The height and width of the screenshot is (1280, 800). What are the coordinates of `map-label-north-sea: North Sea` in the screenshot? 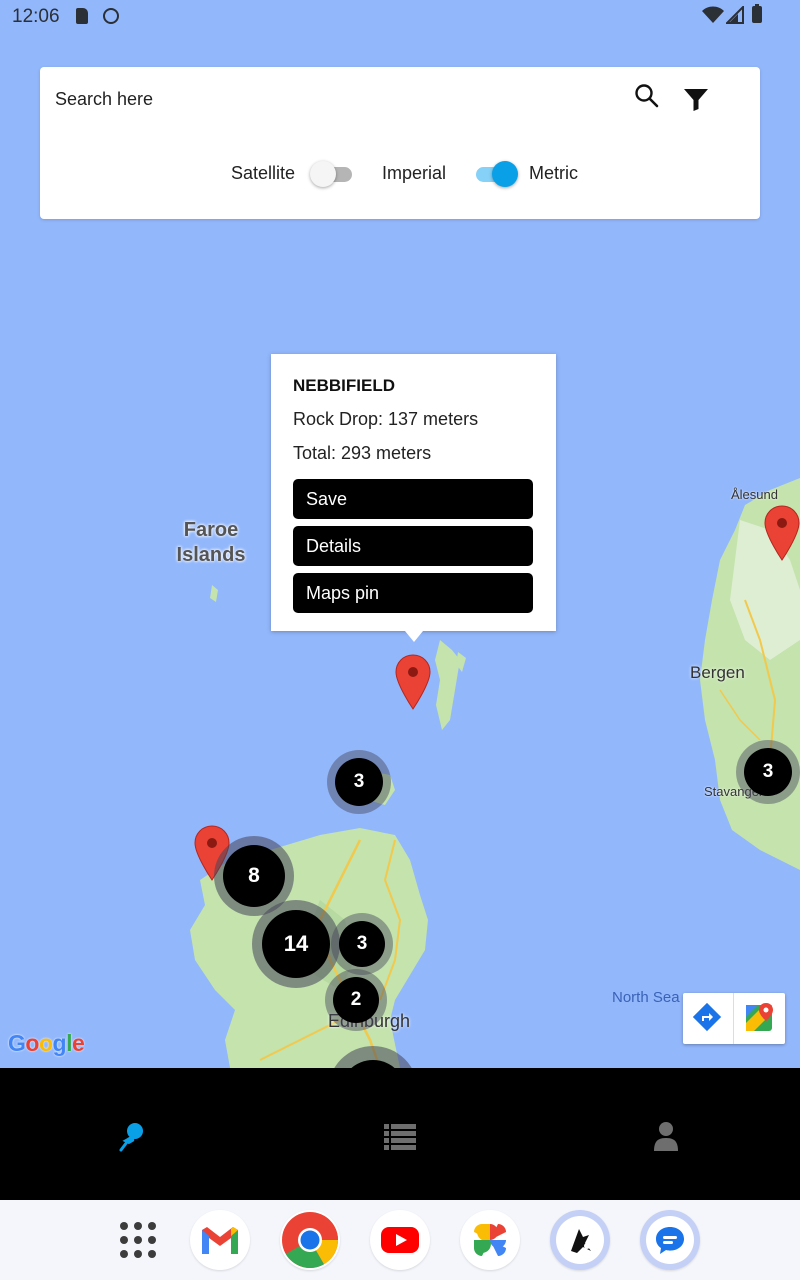 It's located at (646, 997).